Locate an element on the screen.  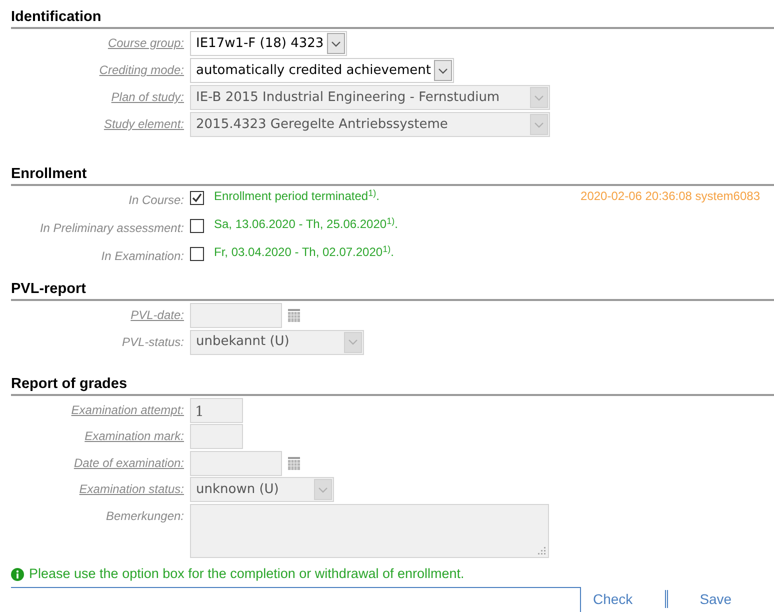
status-text: Fr, 03.04.2020 - Th, 02.07.2020$^{1)}$. is located at coordinates (304, 252).